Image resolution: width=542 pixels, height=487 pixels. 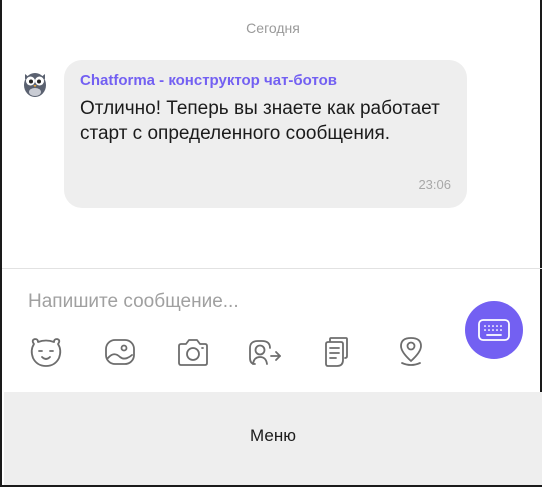 I want to click on file-icon, so click(x=336, y=352).